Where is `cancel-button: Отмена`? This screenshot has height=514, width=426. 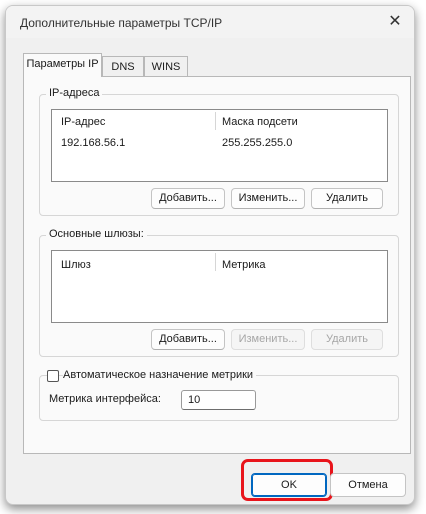 cancel-button: Отмена is located at coordinates (368, 485).